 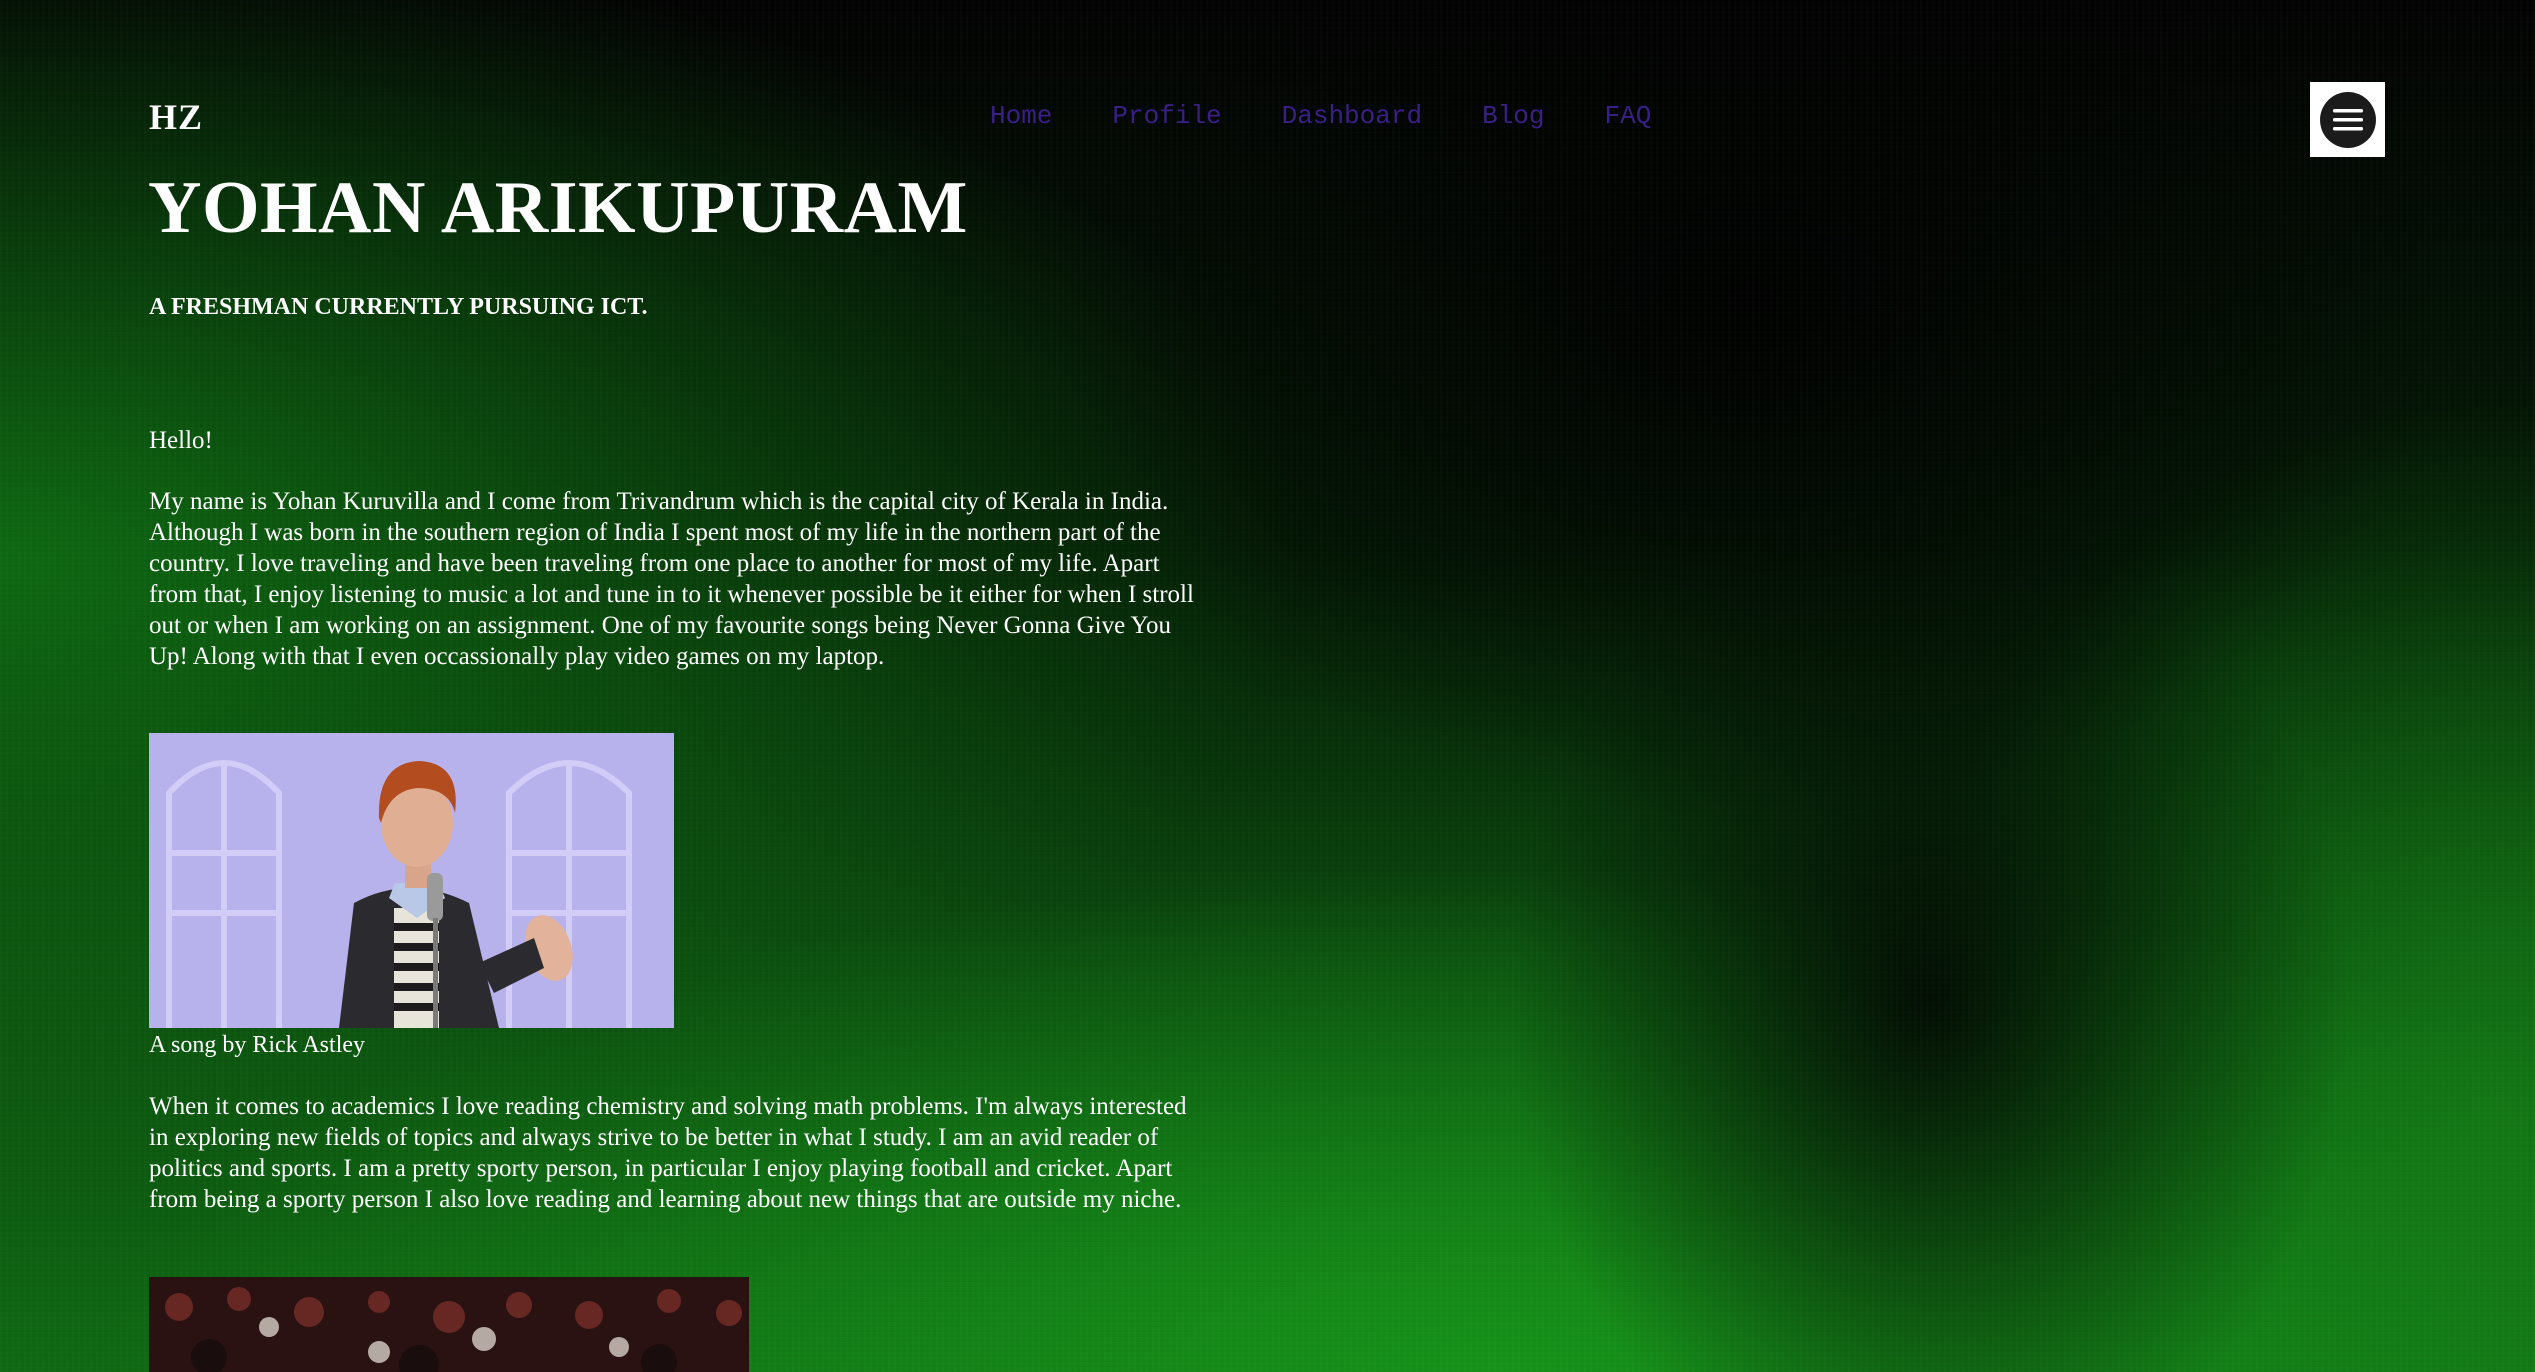 What do you see at coordinates (558, 208) in the screenshot?
I see `page-title: YOHAN ARIKUPURAM` at bounding box center [558, 208].